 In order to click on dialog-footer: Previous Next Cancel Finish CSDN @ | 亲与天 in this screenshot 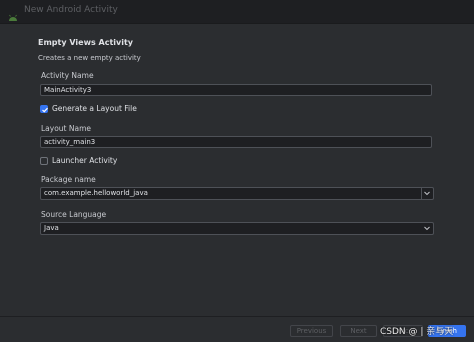, I will do `click(237, 329)`.